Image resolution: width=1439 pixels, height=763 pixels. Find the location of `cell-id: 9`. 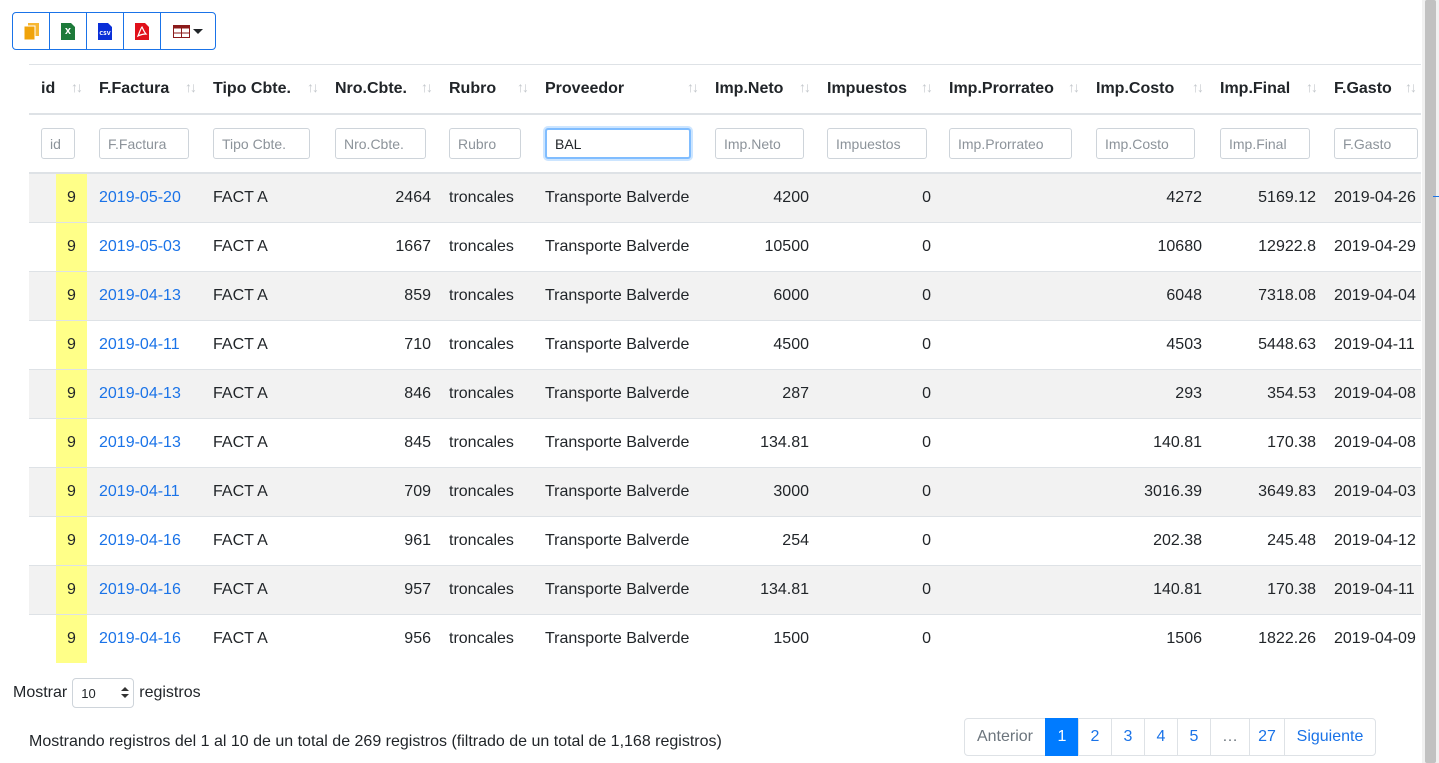

cell-id: 9 is located at coordinates (58, 541).